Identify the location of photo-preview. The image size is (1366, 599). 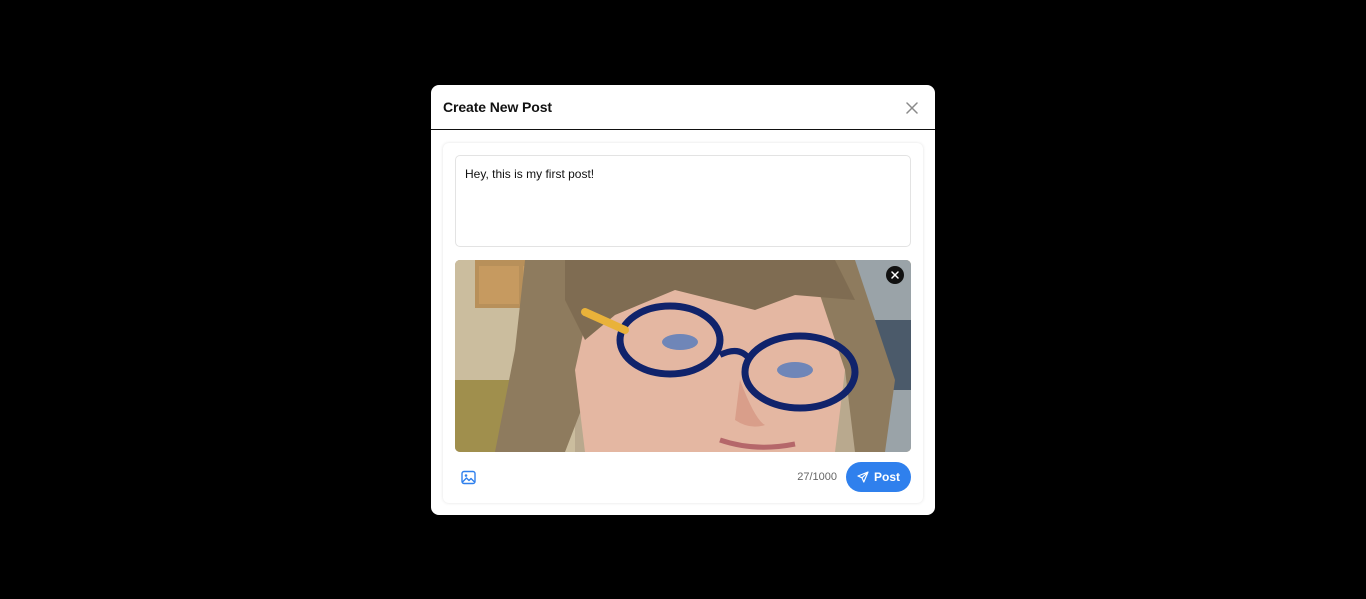
(683, 356).